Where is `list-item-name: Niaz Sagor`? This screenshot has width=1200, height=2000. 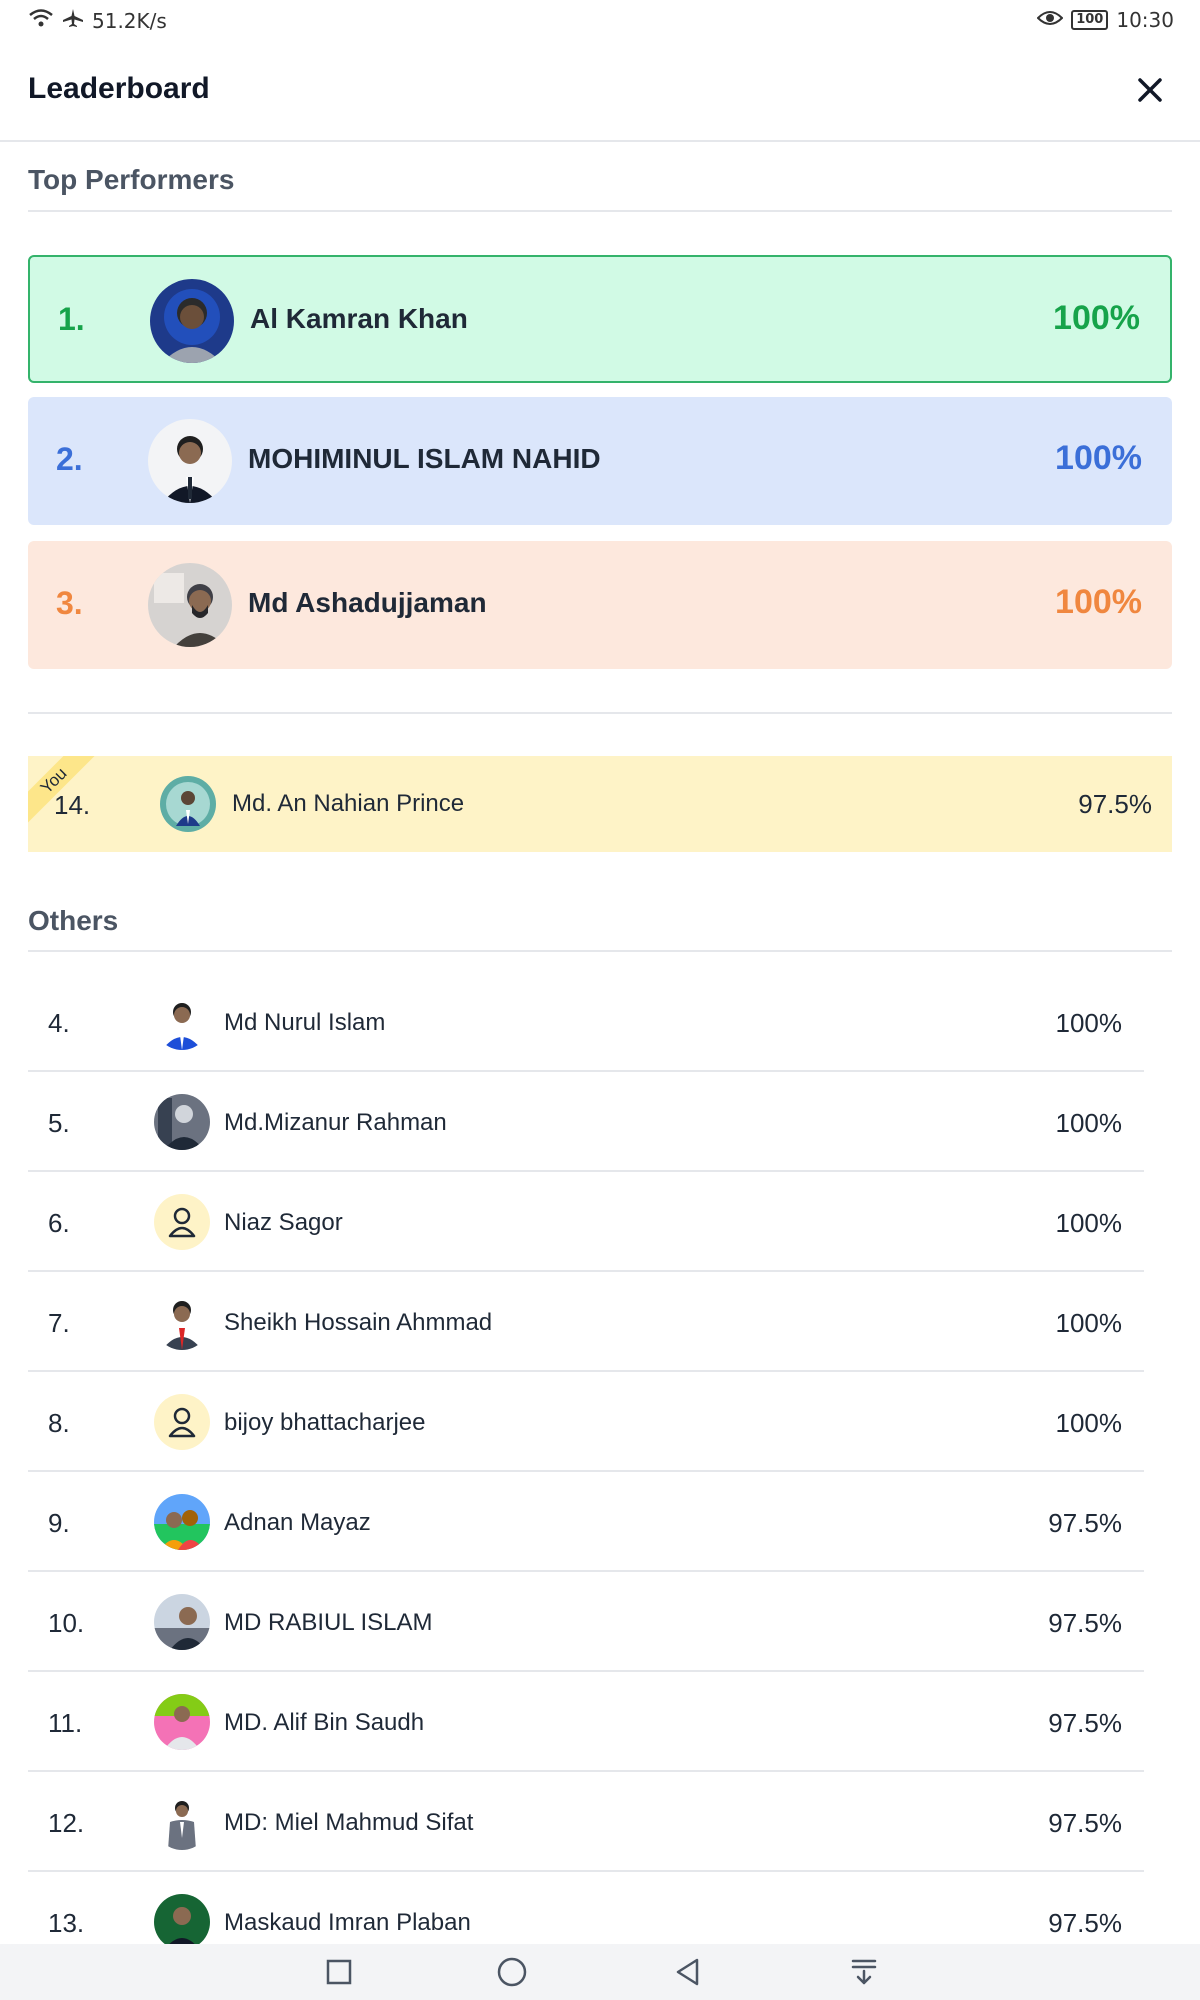 list-item-name: Niaz Sagor is located at coordinates (283, 1222).